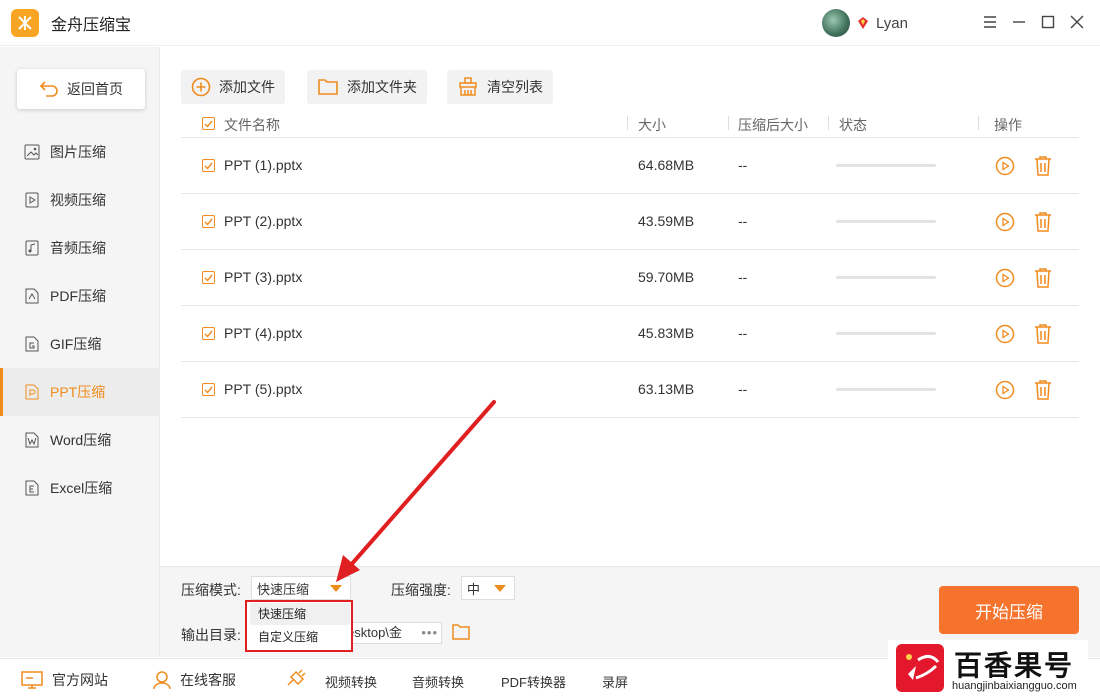  Describe the element at coordinates (32, 440) in the screenshot. I see `word-icon` at that location.